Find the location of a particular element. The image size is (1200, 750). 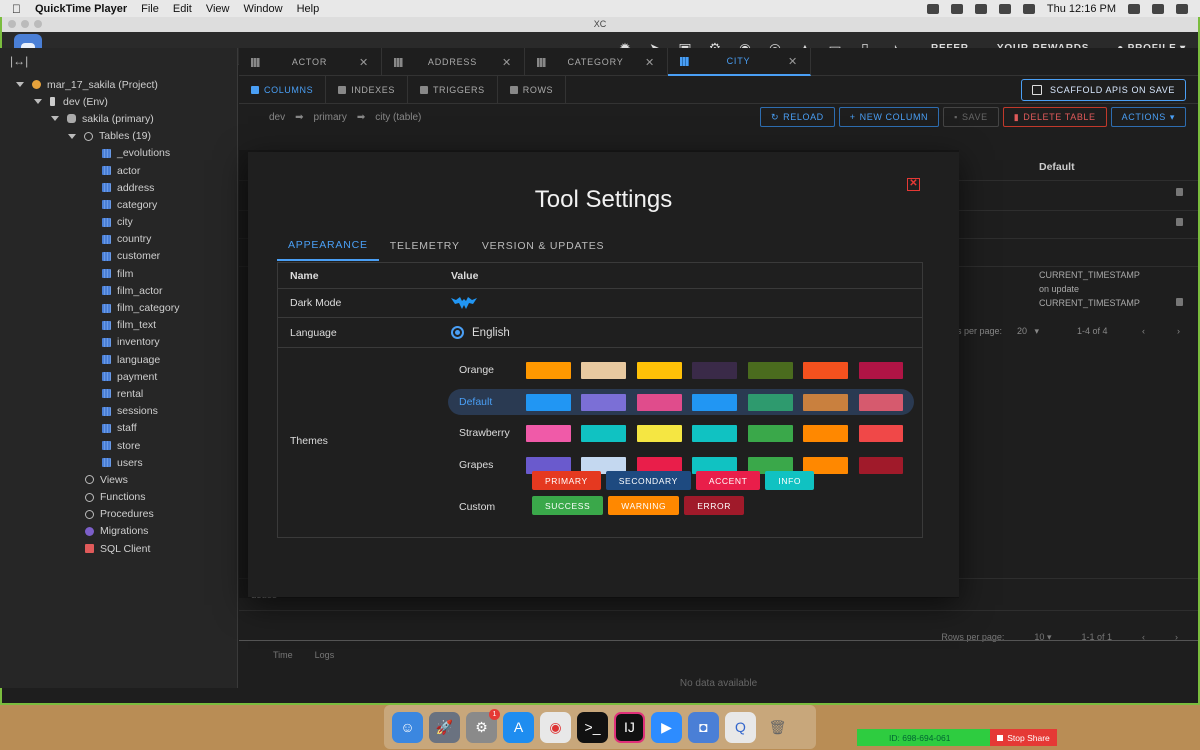

rows-per-page-select: 20 ▾ is located at coordinates (1028, 331).